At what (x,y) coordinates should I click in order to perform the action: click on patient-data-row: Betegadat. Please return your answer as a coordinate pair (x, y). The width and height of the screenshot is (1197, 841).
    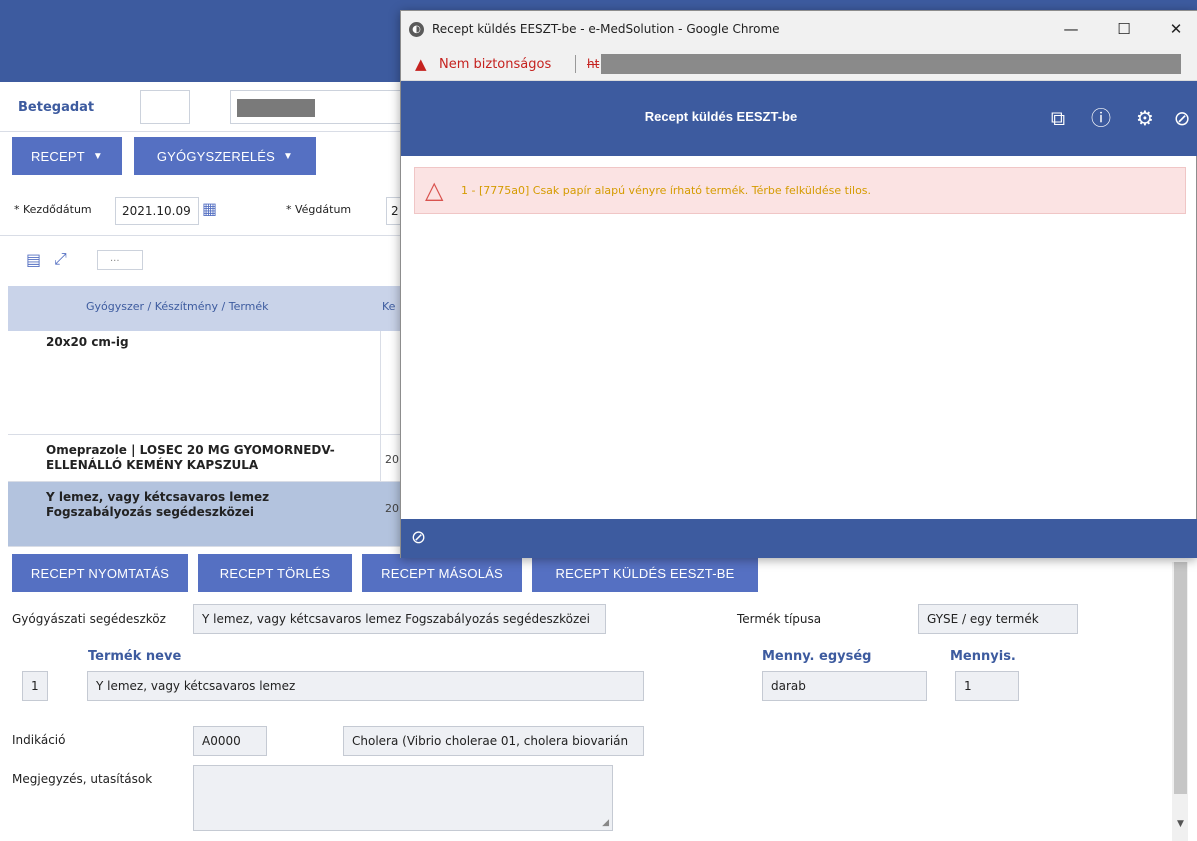
    Looking at the image, I should click on (205, 107).